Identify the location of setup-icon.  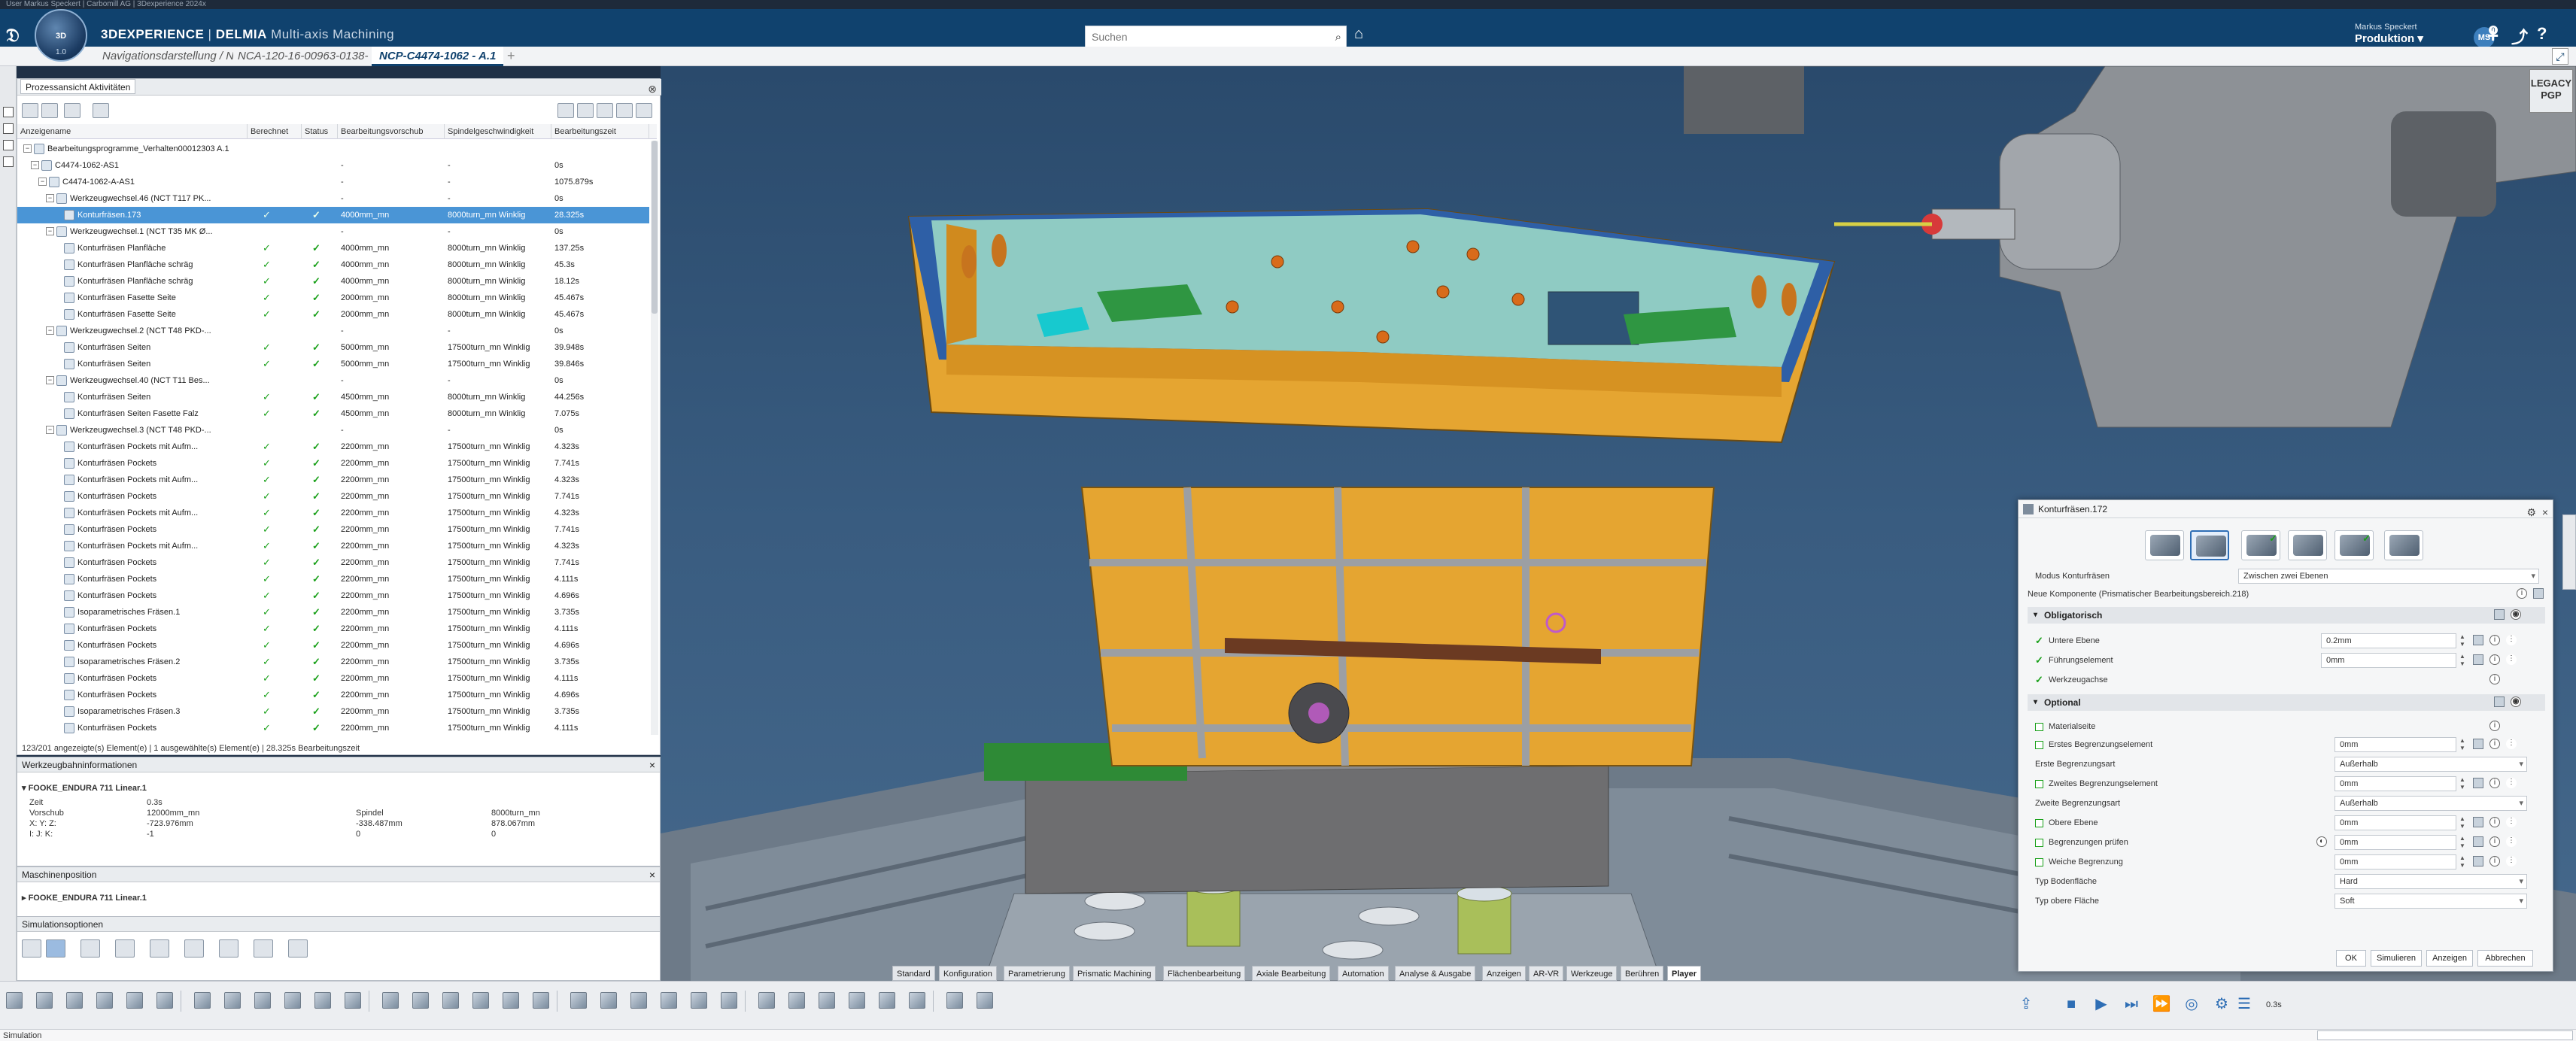
(233, 1001).